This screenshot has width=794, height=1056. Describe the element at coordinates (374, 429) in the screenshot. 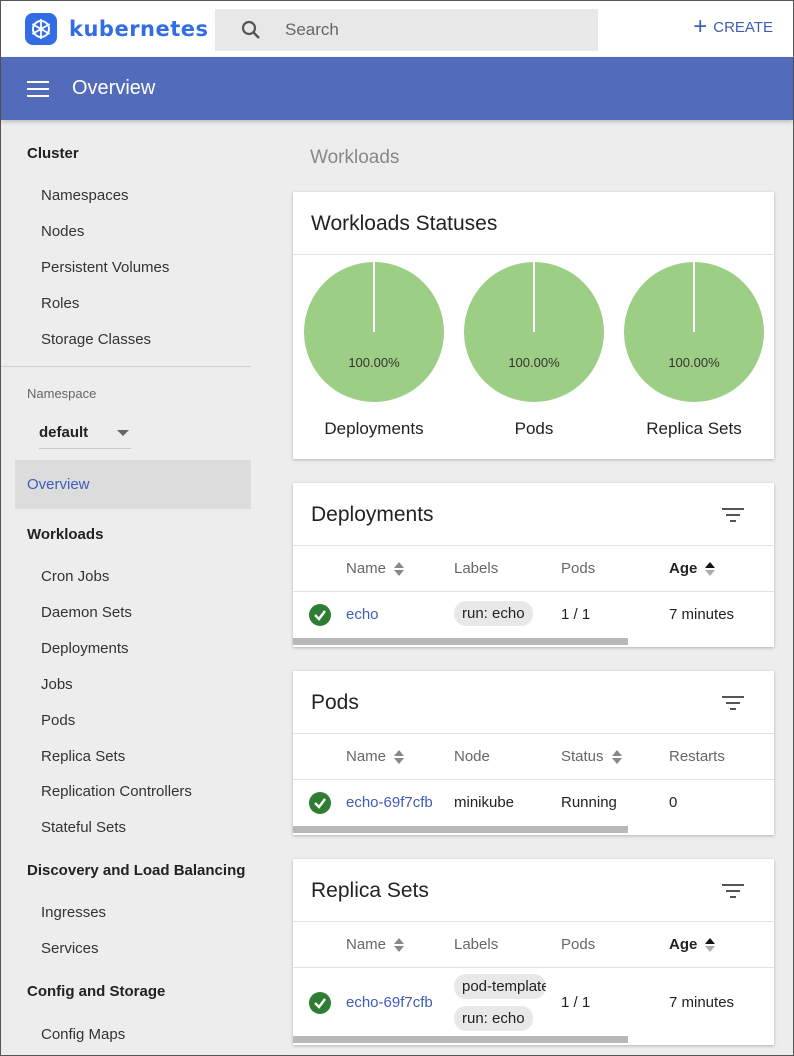

I see `pie-label-deployments: Deployments` at that location.